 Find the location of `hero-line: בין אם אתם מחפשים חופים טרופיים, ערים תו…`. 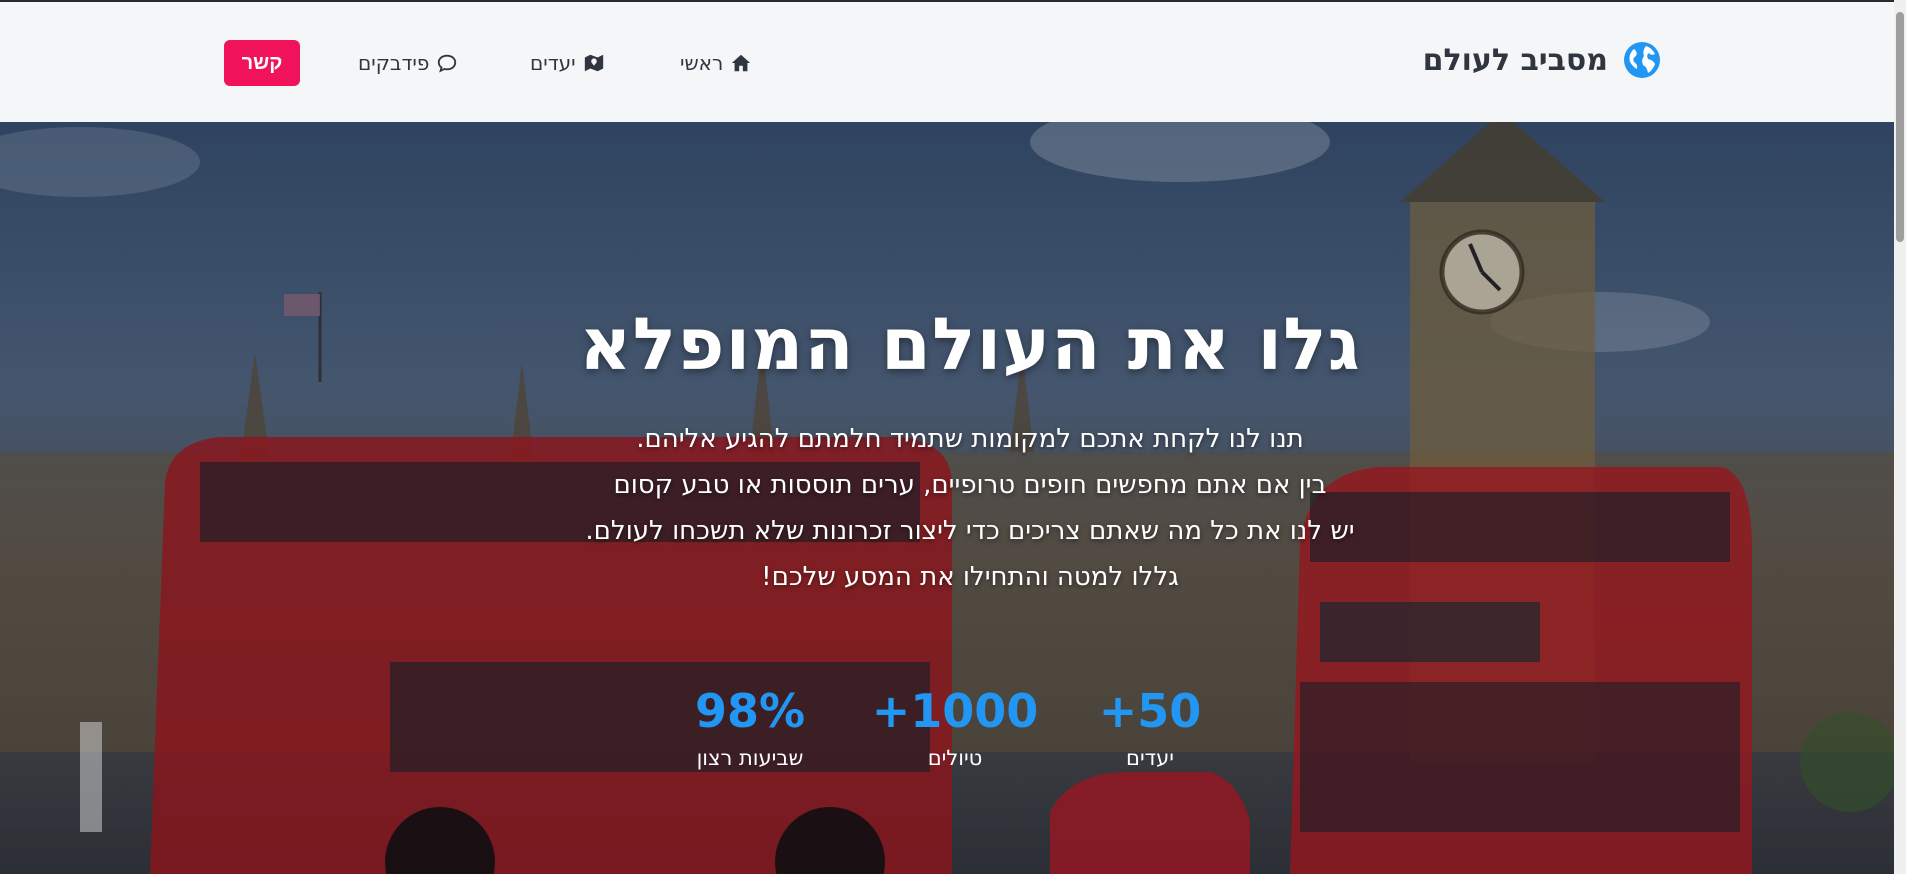

hero-line: בין אם אתם מחפשים חופים טרופיים, ערים תו… is located at coordinates (970, 485).